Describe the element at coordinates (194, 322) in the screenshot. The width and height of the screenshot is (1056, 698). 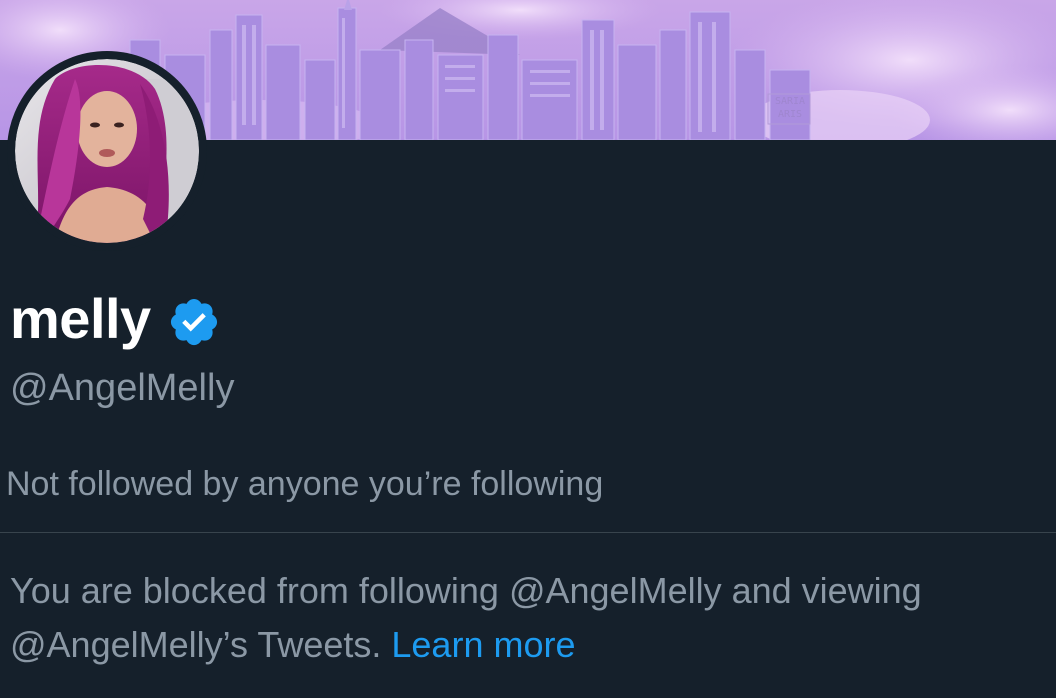
I see `verified-badge-icon` at that location.